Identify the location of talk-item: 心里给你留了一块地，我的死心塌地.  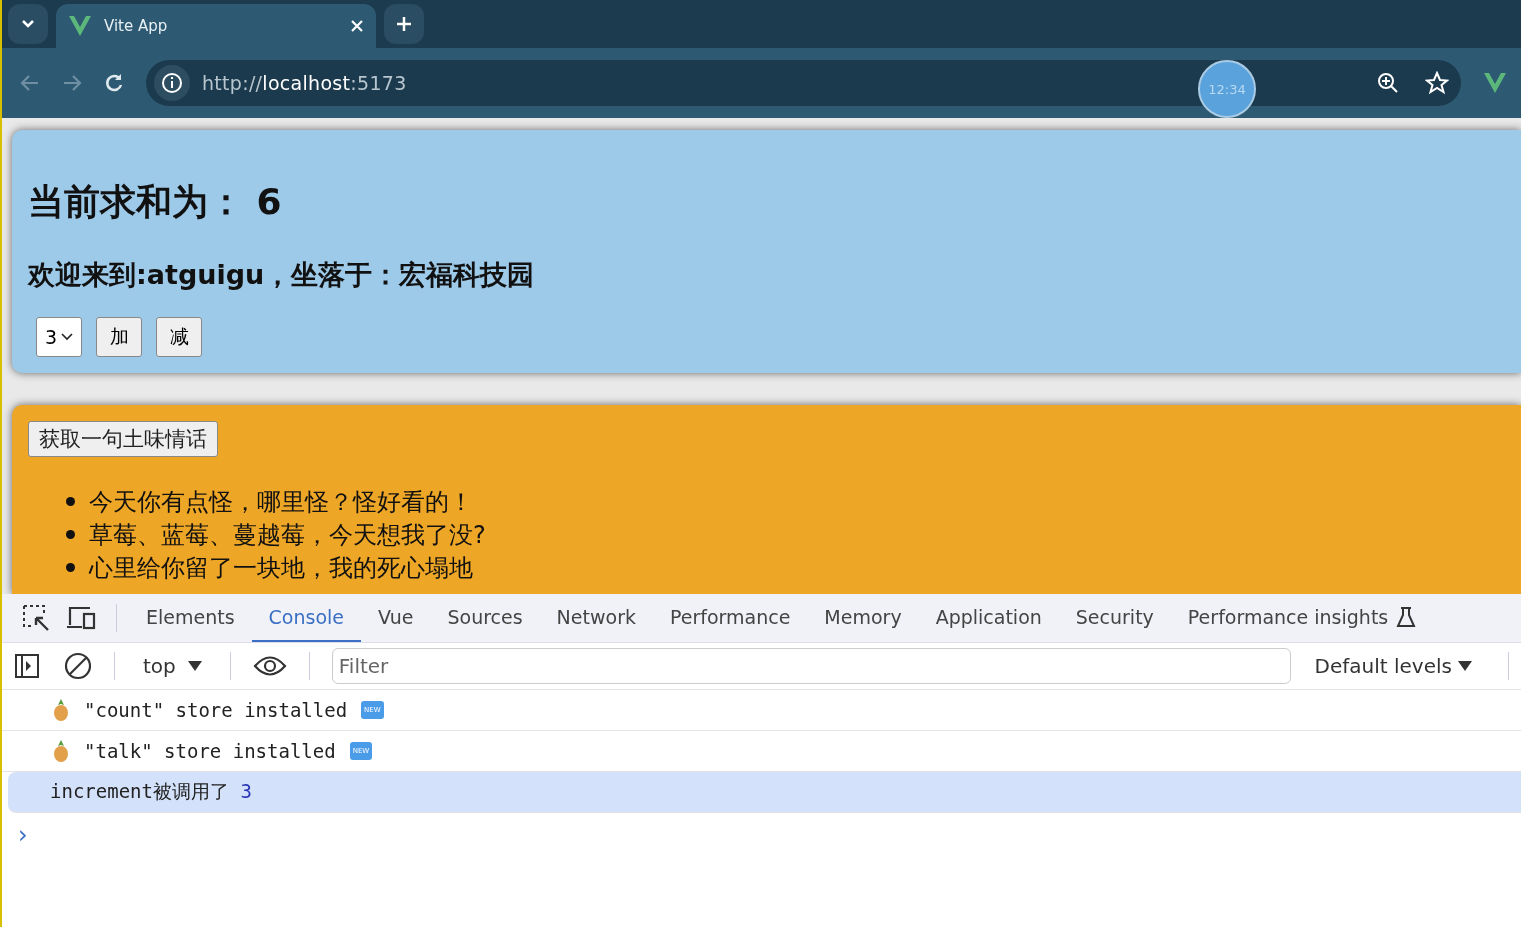
(281, 568).